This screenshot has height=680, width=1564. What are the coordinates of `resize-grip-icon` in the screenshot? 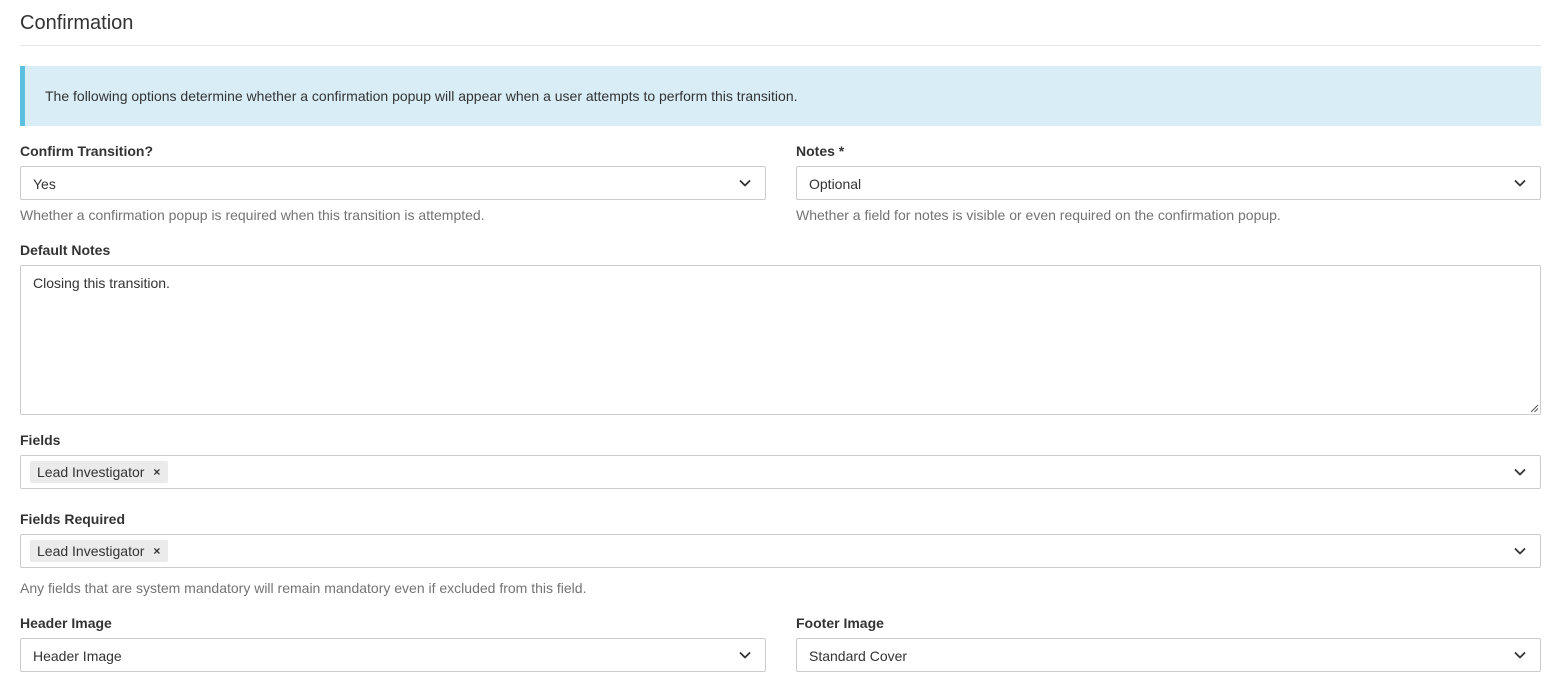 It's located at (1534, 408).